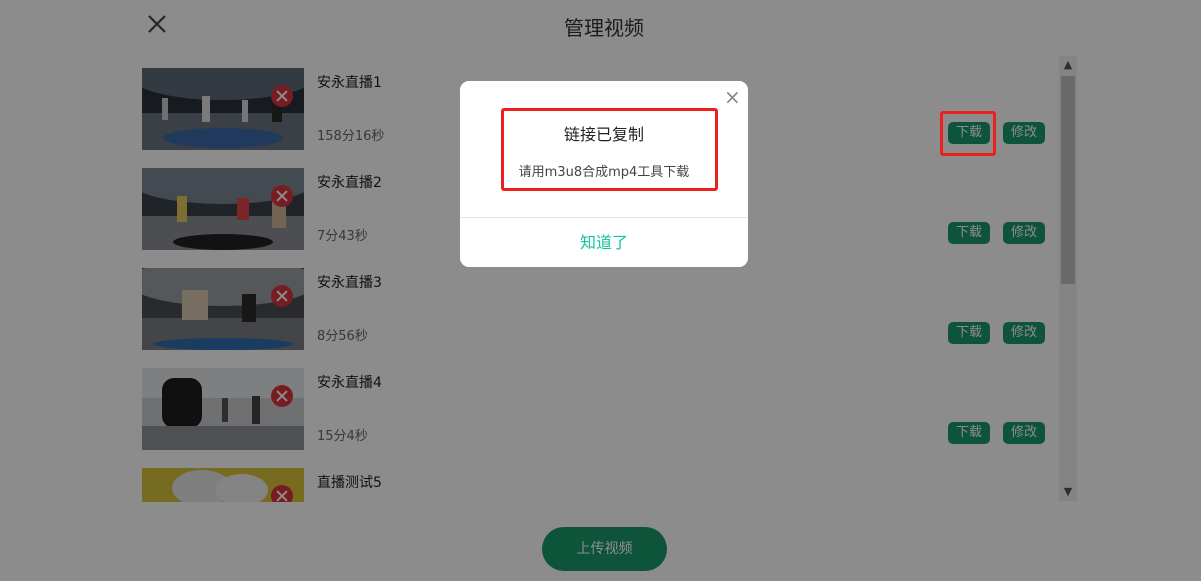  I want to click on dialog-close-icon: ×, so click(732, 97).